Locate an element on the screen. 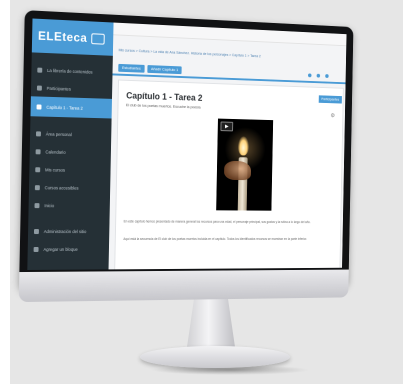 This screenshot has width=403, height=384. sidebar-item-admin: Administración del sitio is located at coordinates (69, 231).